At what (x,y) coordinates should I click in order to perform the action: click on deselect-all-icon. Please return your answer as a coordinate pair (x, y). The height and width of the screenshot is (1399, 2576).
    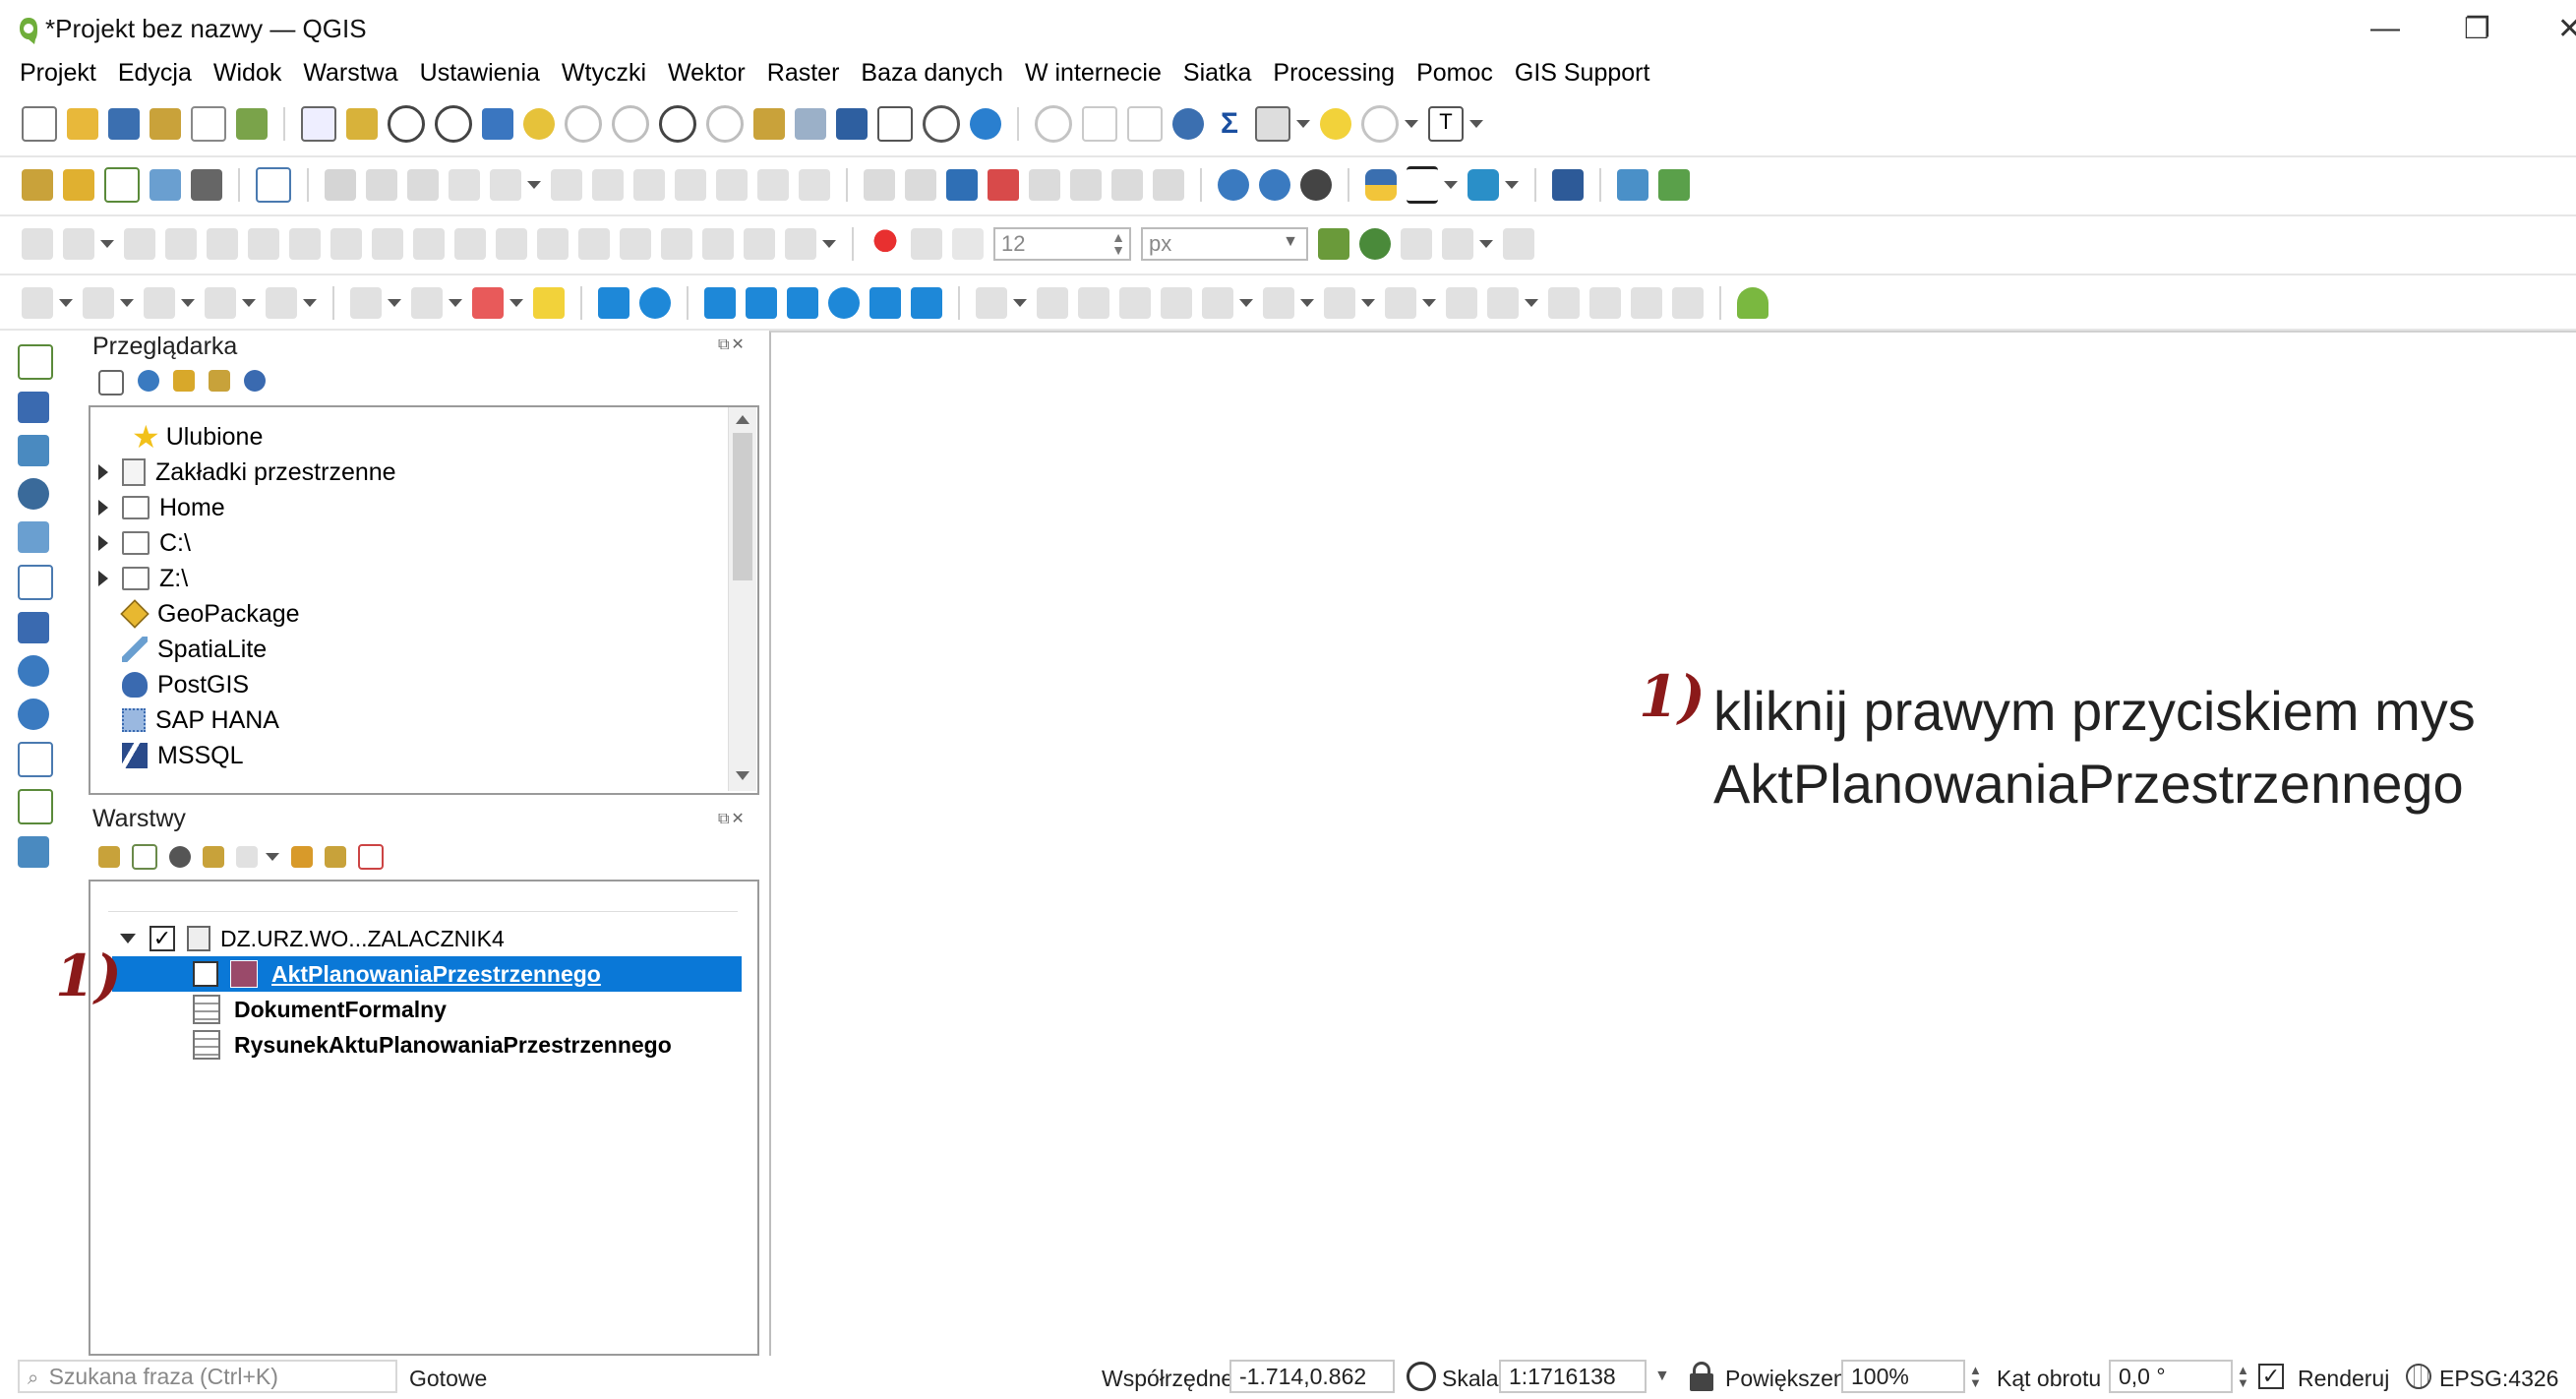
    Looking at the image, I should click on (488, 303).